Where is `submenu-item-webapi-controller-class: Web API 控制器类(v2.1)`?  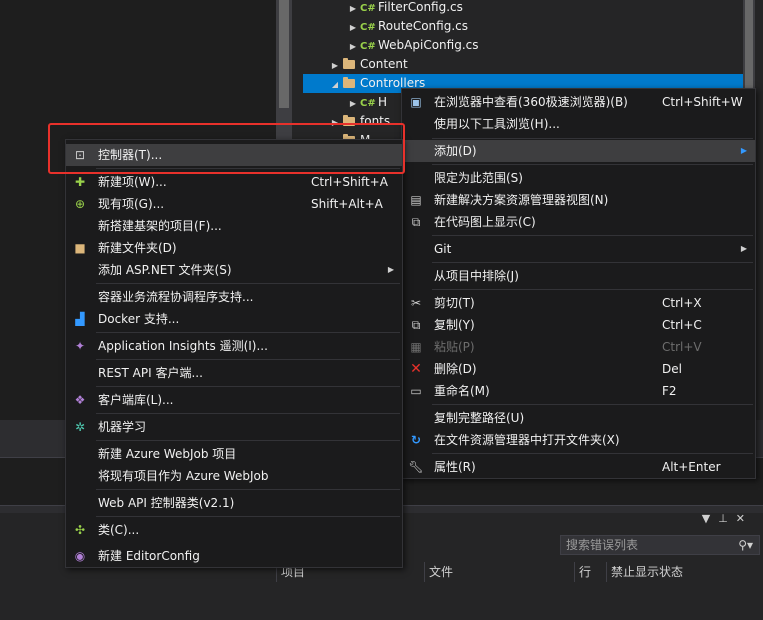 submenu-item-webapi-controller-class: Web API 控制器类(v2.1) is located at coordinates (234, 503).